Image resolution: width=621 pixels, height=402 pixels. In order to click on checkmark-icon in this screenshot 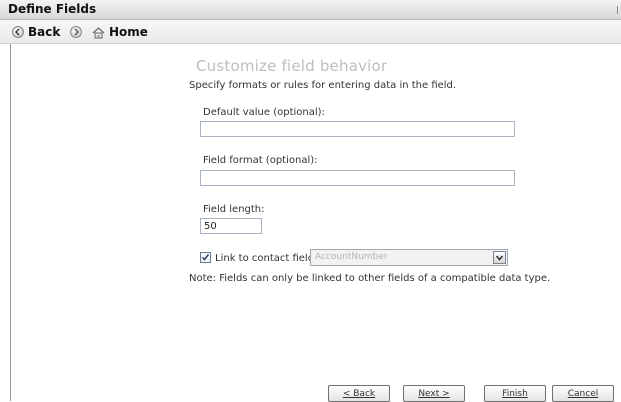, I will do `click(205, 257)`.